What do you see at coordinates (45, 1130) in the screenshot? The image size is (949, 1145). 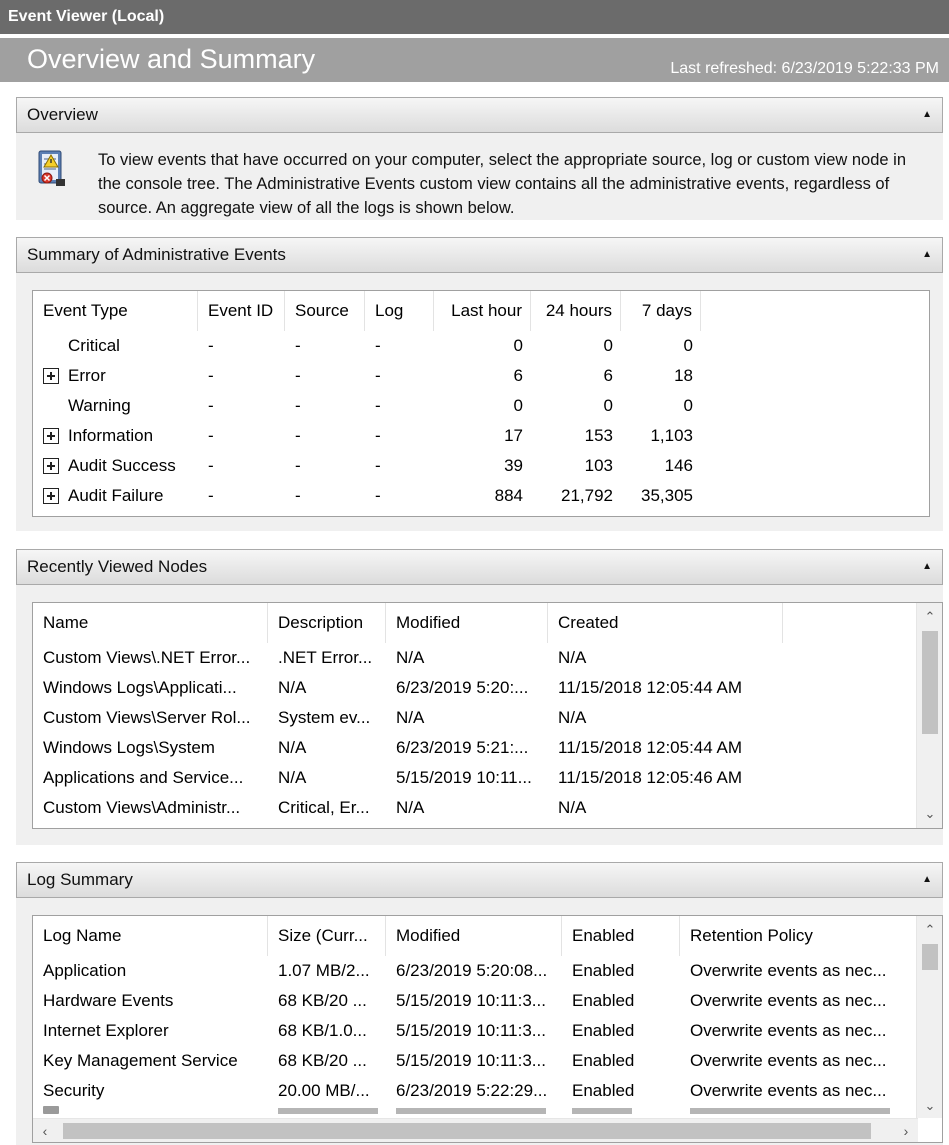 I see `scroll-left-icon: ‹` at bounding box center [45, 1130].